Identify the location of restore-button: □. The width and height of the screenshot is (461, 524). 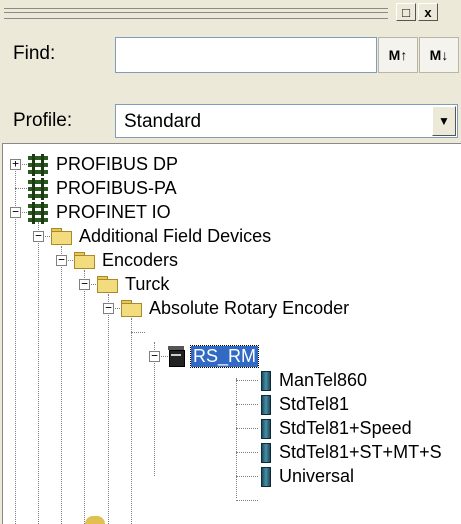
(406, 12).